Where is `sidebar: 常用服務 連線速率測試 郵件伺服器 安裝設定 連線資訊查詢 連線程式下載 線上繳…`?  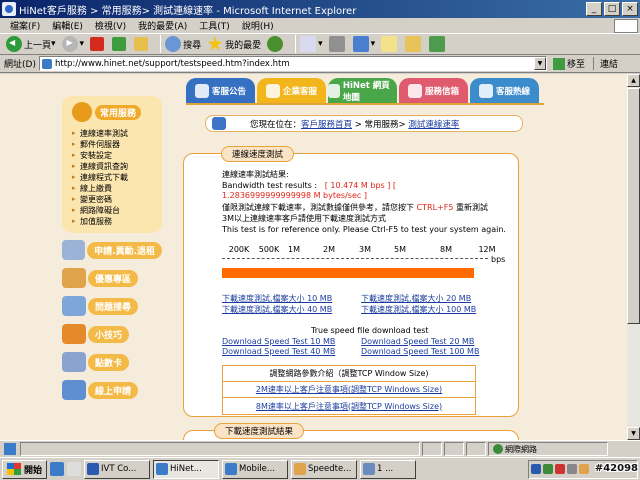 sidebar: 常用服務 連線速率測試 郵件伺服器 安裝設定 連線資訊查詢 連線程式下載 線上繳… is located at coordinates (112, 248).